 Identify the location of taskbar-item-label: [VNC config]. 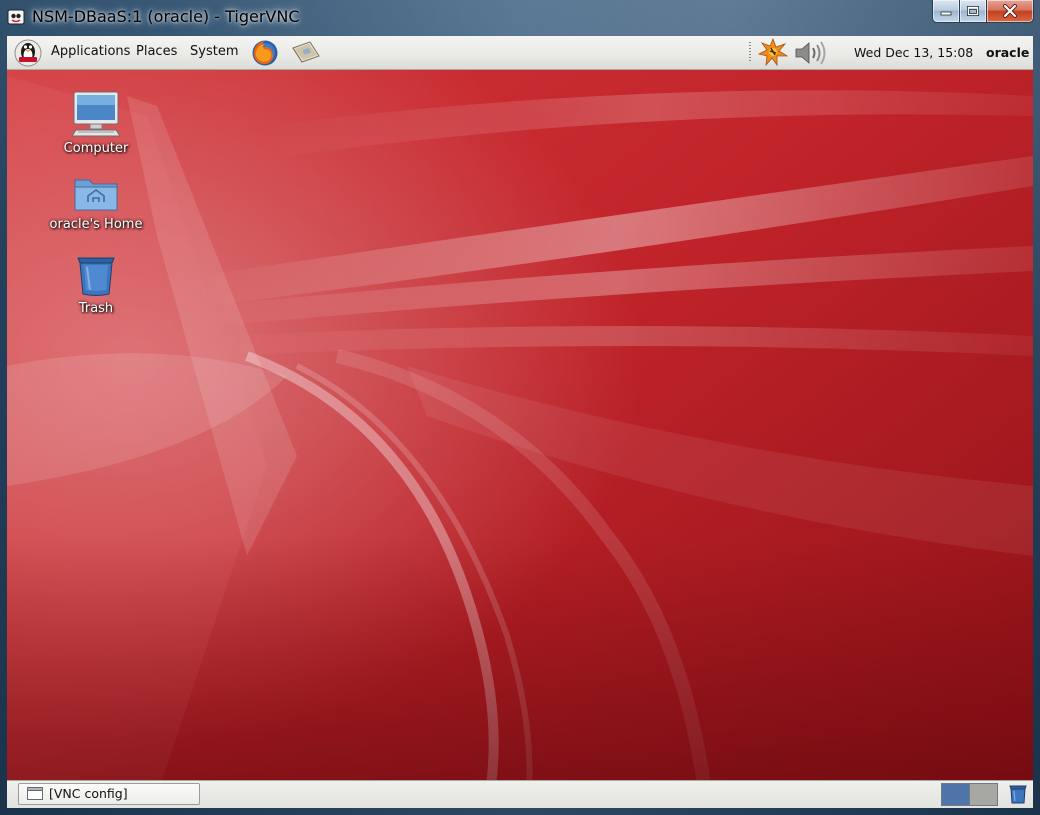
(88, 793).